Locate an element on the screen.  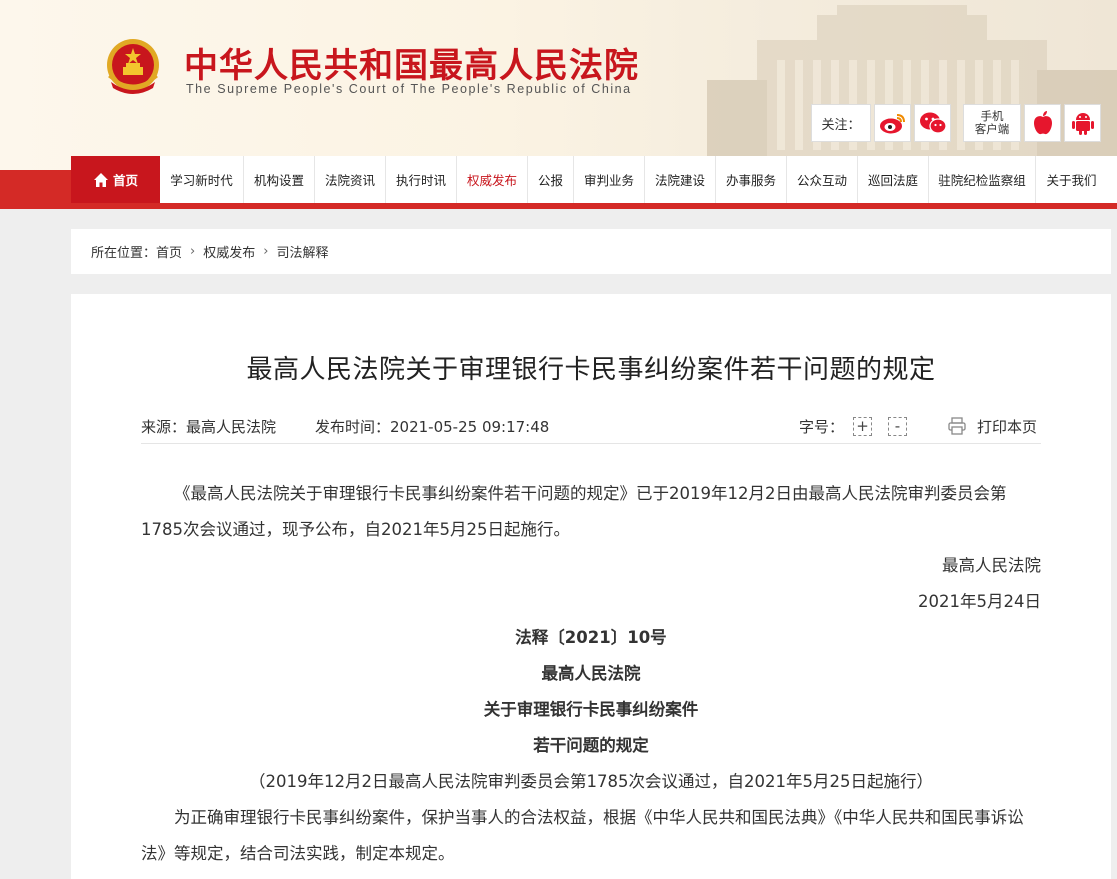
article-source: 来源：最高人民法院 is located at coordinates (209, 427).